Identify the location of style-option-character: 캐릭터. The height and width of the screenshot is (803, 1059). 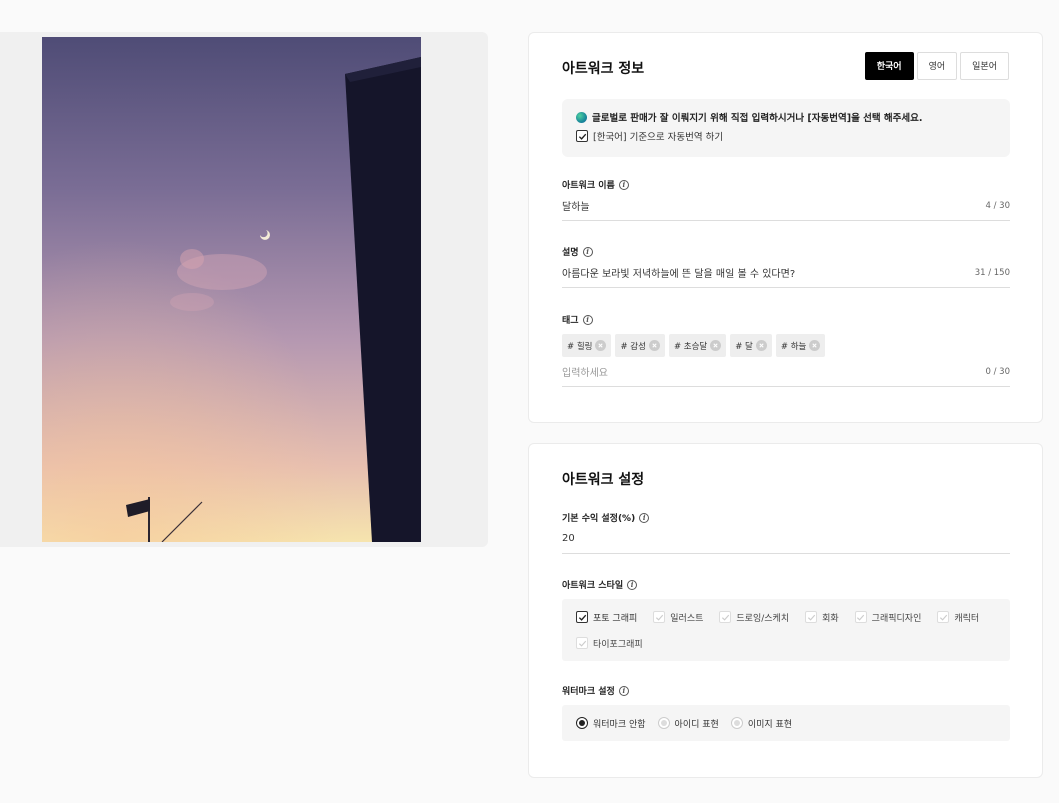
(958, 617).